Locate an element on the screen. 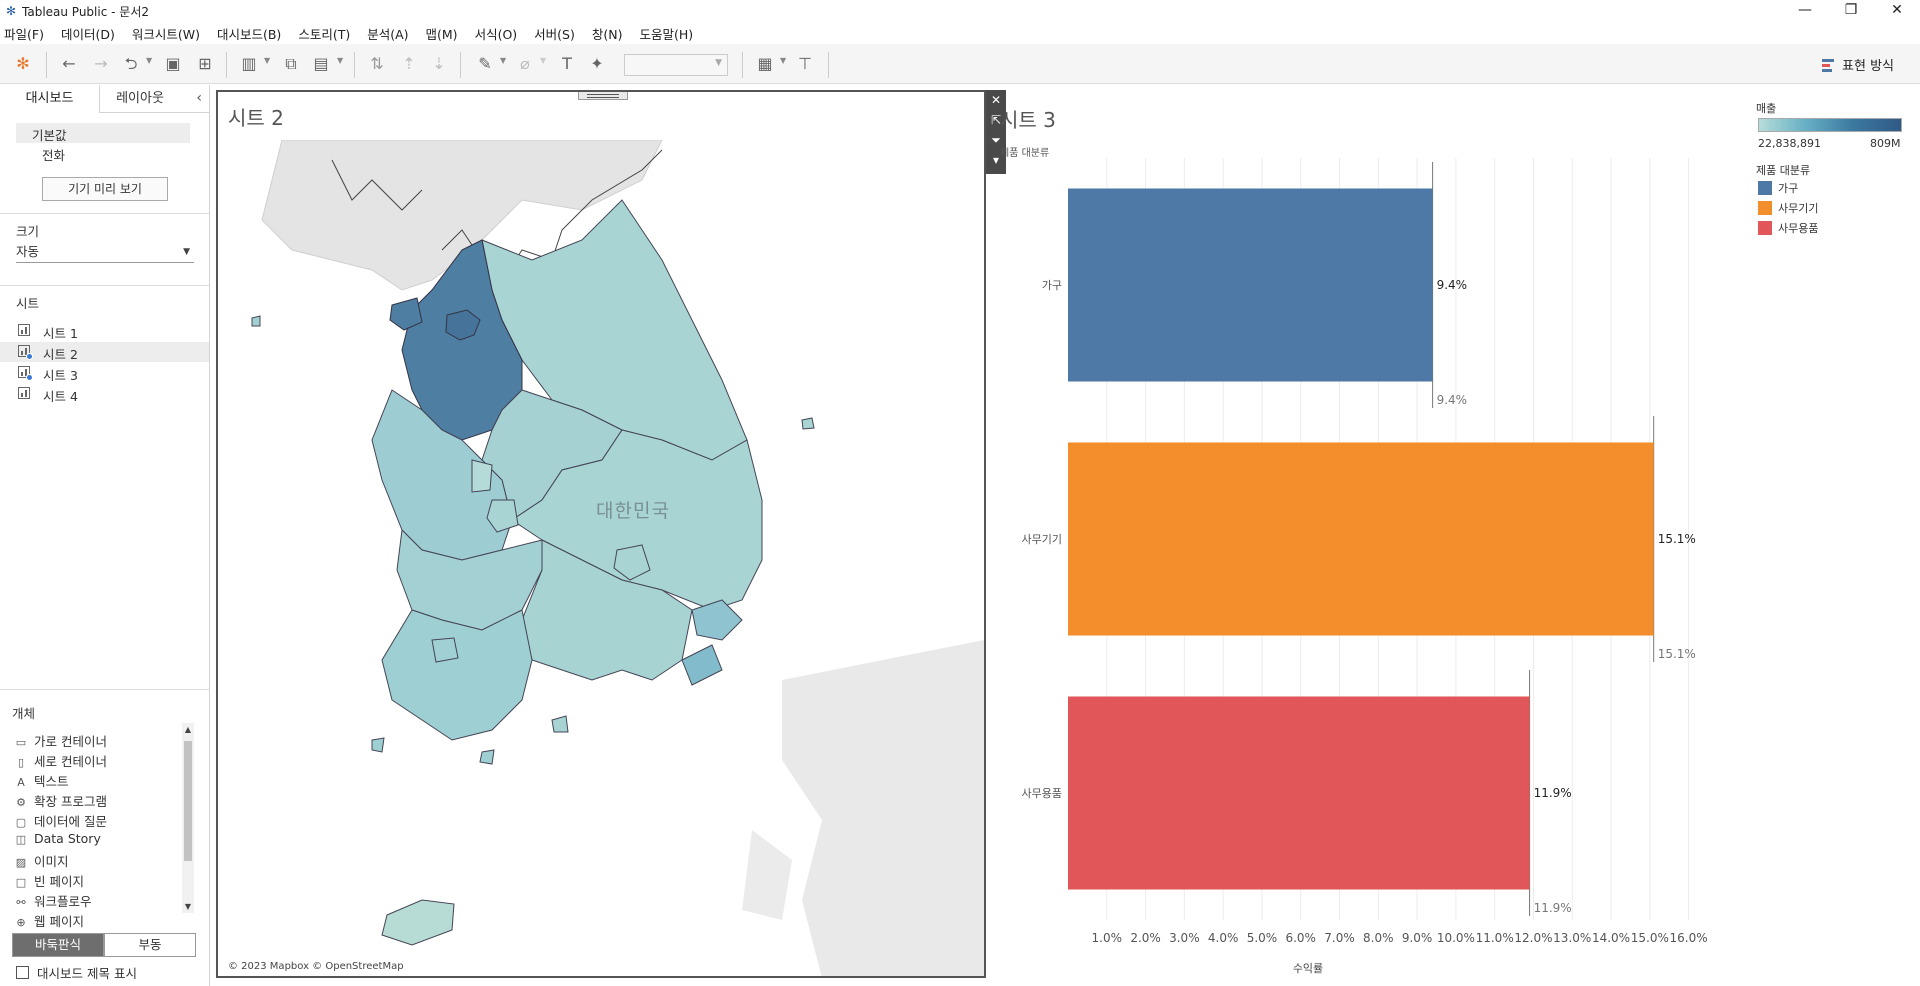 The image size is (1920, 986). tableau-home-icon: ✻ is located at coordinates (23, 64).